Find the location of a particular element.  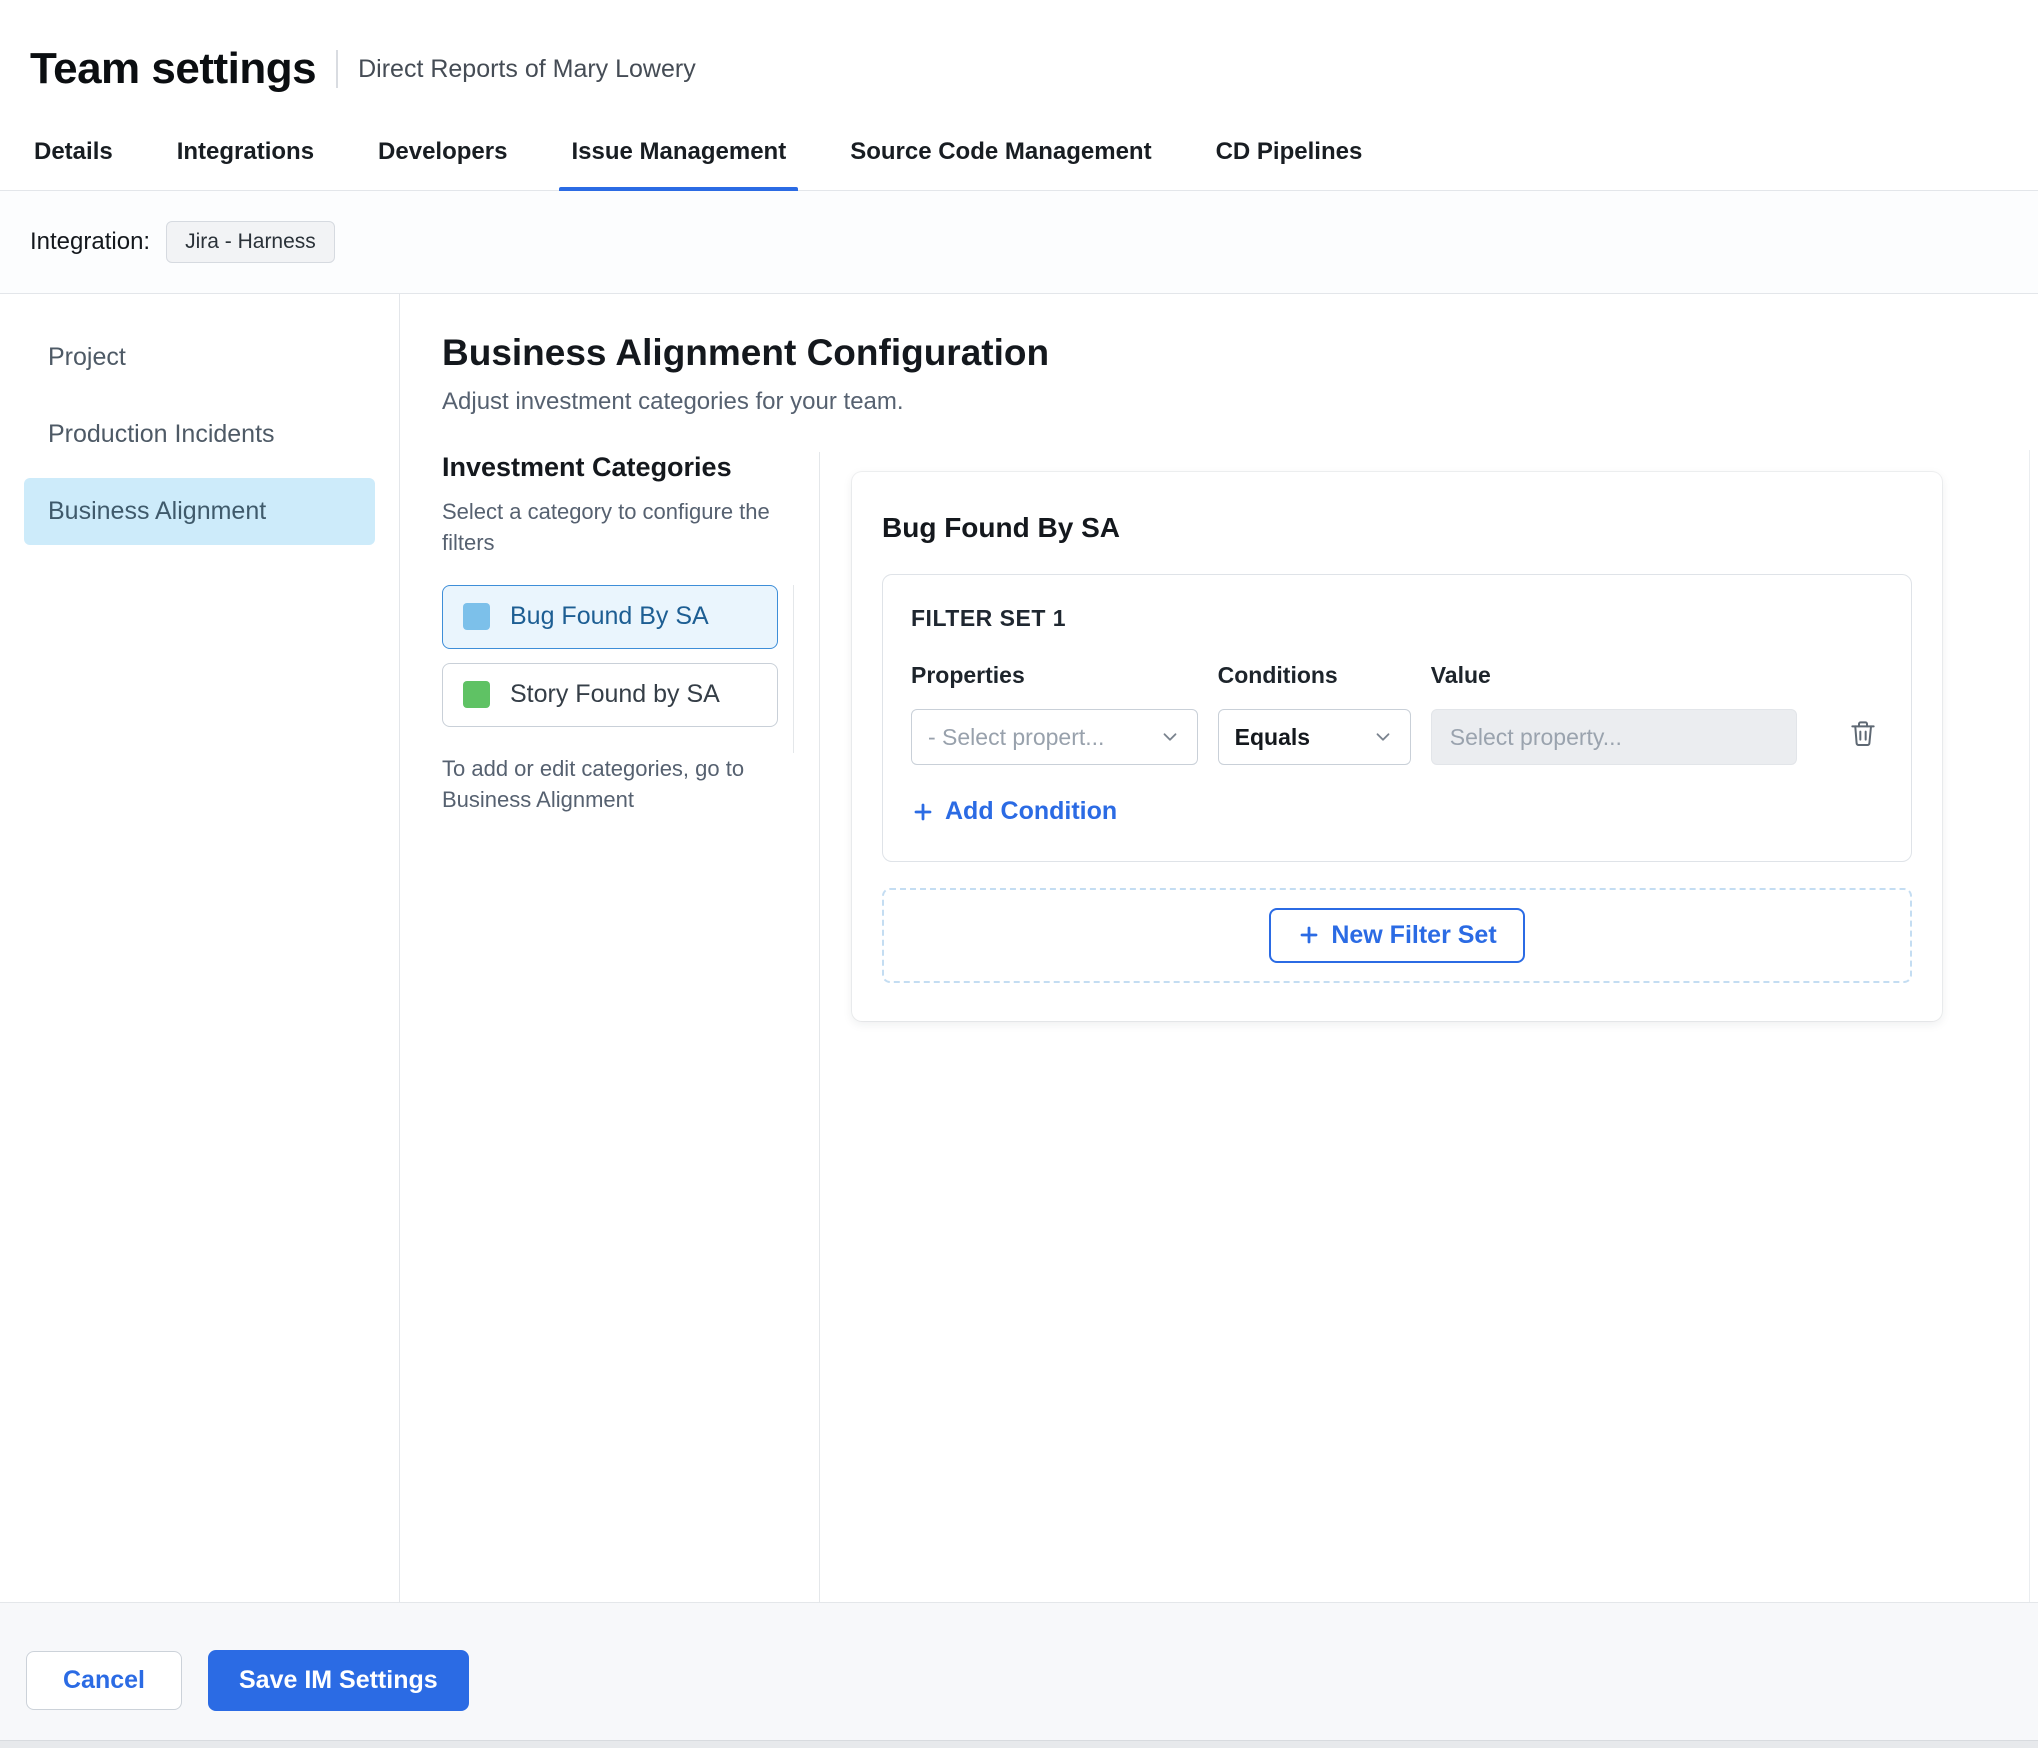

footer-action-bar: Cancel Save IM Settings is located at coordinates (1019, 1675).